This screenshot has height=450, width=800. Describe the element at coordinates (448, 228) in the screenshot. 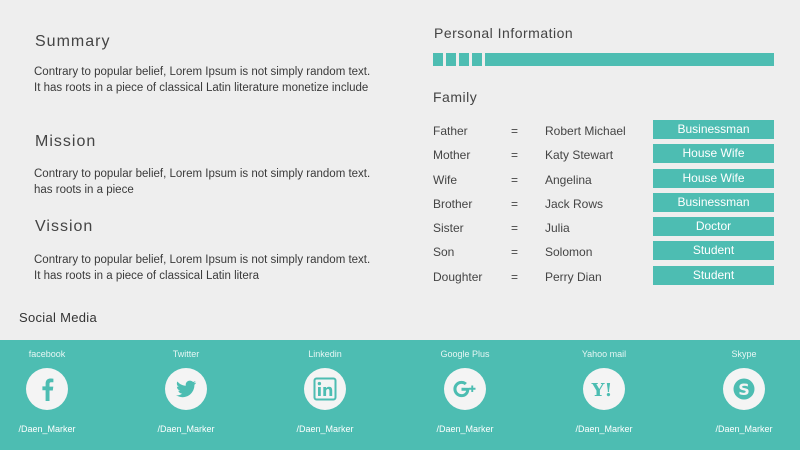

I see `family-relation: Sister` at that location.